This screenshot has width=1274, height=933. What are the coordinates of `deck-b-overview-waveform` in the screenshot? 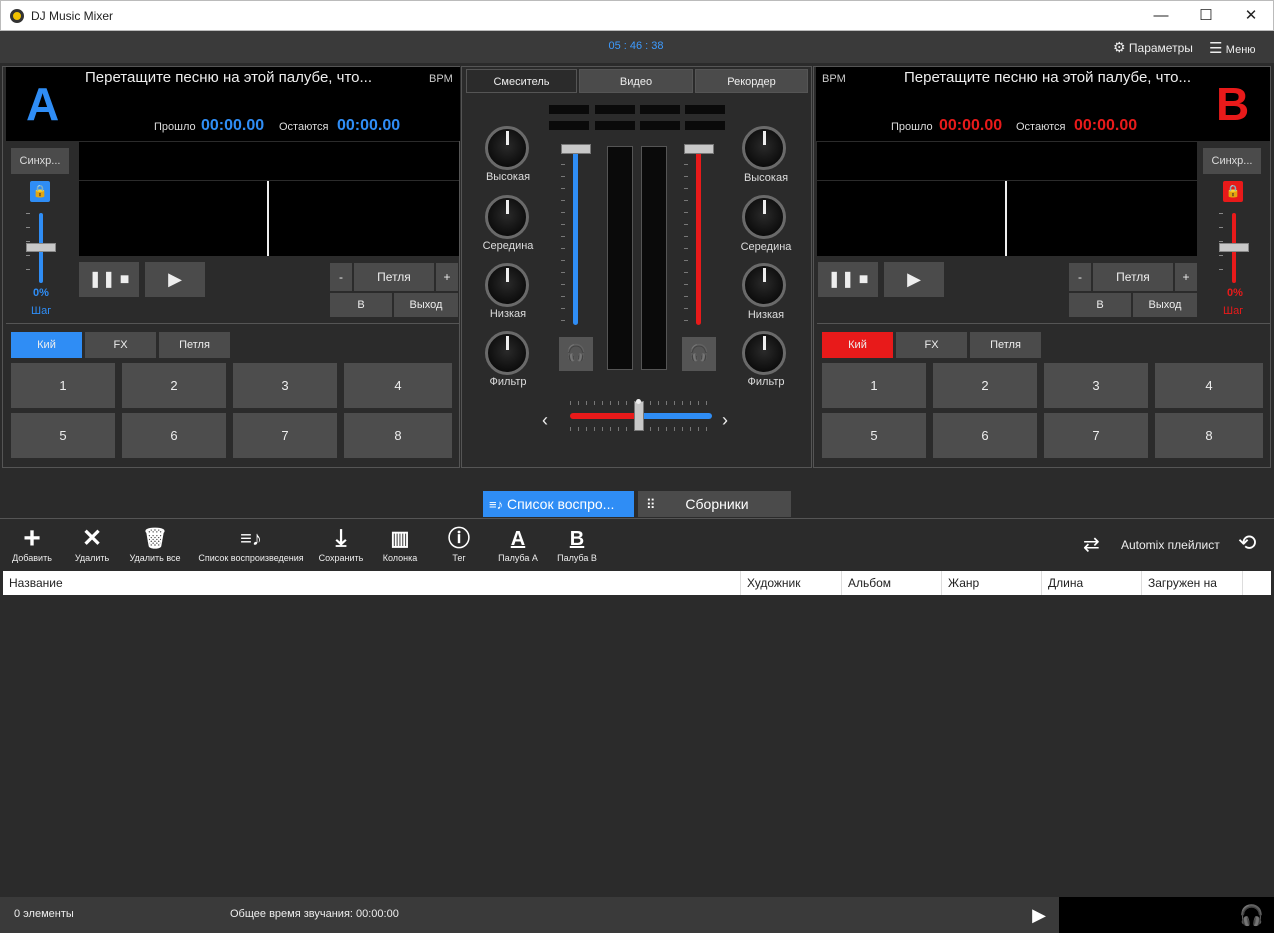 It's located at (1007, 161).